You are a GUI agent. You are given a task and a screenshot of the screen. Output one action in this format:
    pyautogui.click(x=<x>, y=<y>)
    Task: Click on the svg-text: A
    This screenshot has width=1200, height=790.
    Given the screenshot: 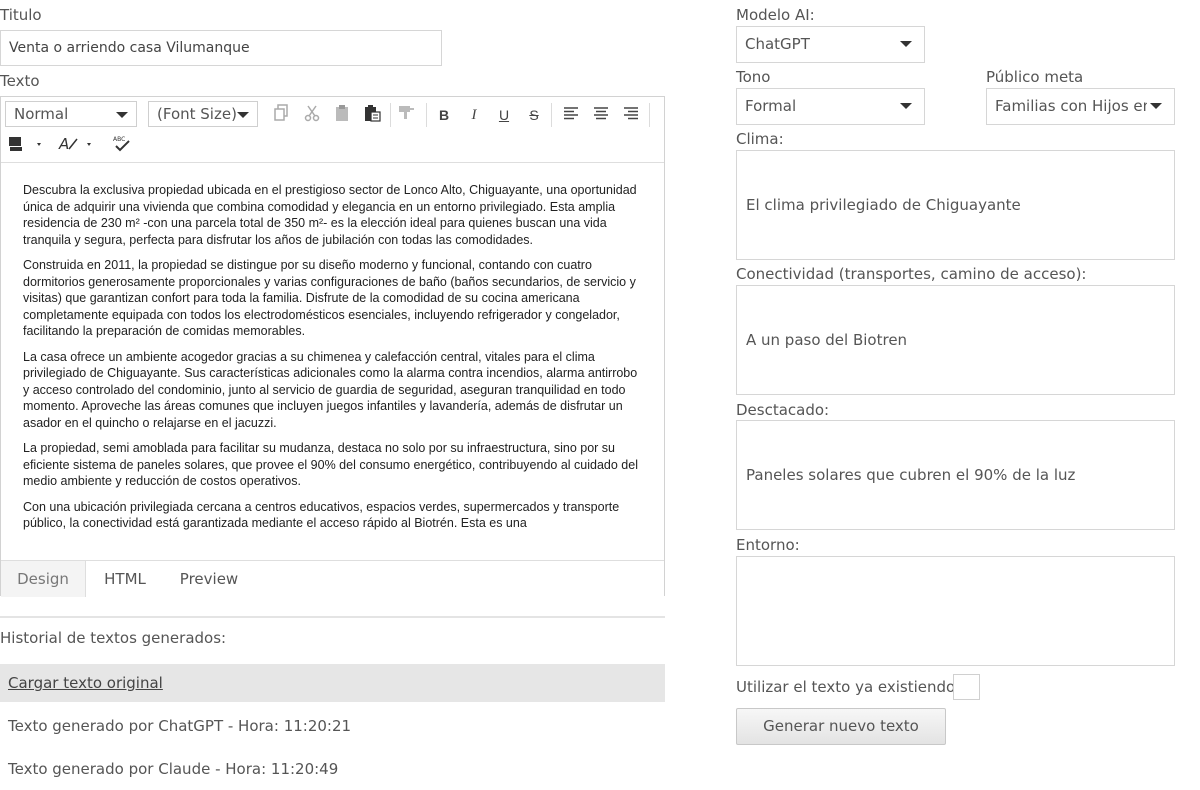 What is the action you would take?
    pyautogui.click(x=63, y=144)
    